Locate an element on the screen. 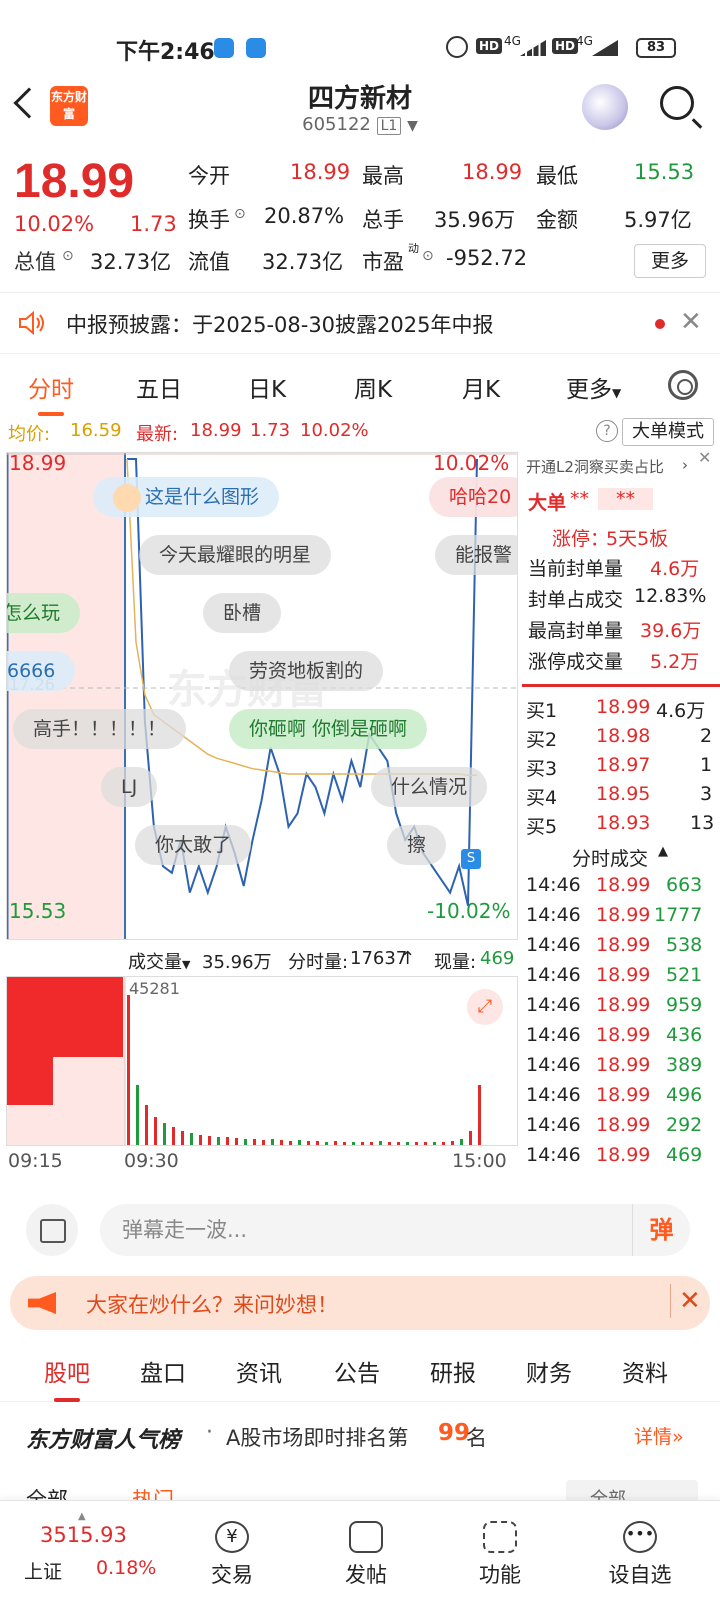 Image resolution: width=720 pixels, height=1600 pixels. nav-trade-label: 交易 is located at coordinates (232, 1575).